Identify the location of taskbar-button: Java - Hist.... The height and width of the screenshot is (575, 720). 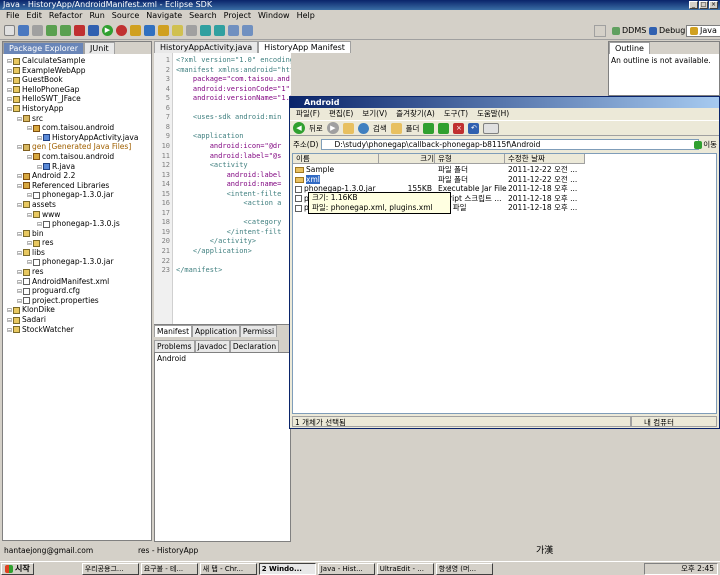
(346, 568).